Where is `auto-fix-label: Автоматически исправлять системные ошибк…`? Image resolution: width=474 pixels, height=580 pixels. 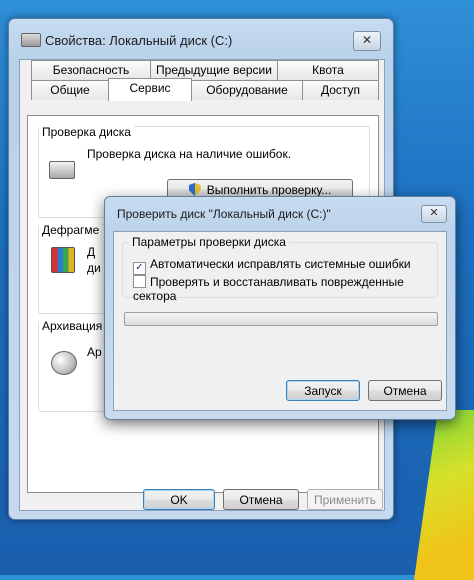
auto-fix-label: Автоматически исправлять системные ошибк… is located at coordinates (280, 264).